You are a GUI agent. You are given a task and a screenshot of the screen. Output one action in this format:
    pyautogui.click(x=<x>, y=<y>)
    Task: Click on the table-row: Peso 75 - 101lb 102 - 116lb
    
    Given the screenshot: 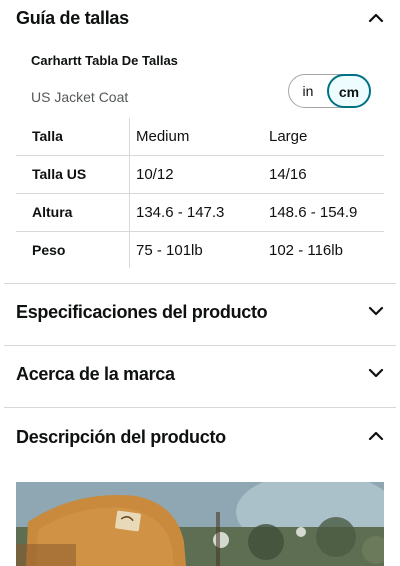 What is the action you would take?
    pyautogui.click(x=200, y=251)
    